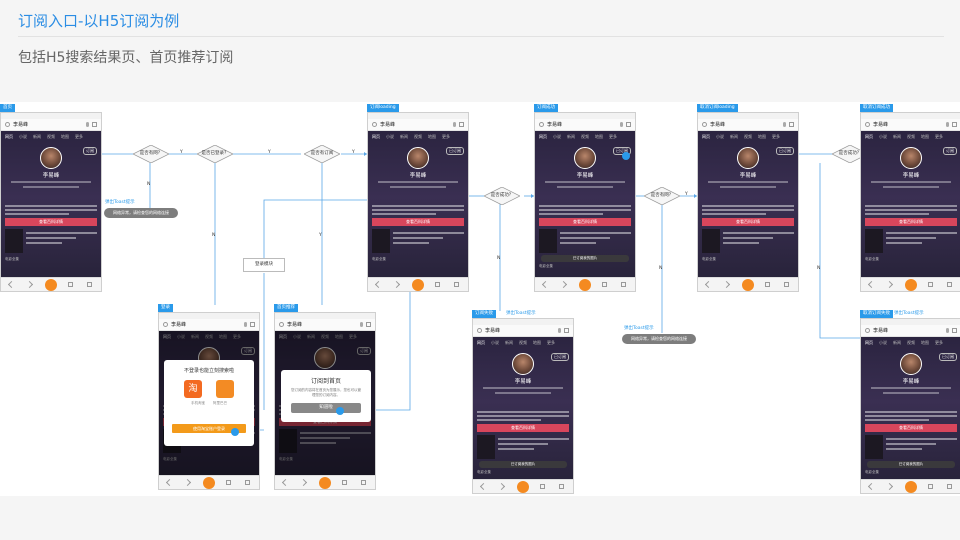 The image size is (960, 540). What do you see at coordinates (326, 408) in the screenshot?
I see `got-it-button: 知道啦` at bounding box center [326, 408].